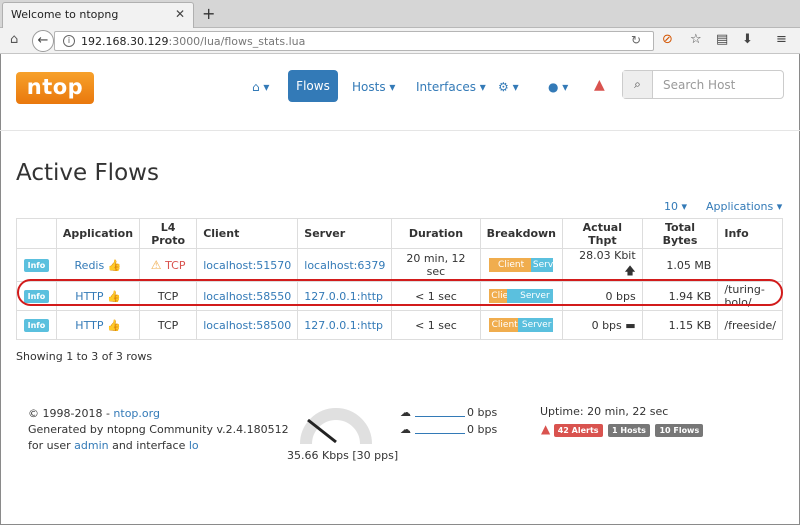 Image resolution: width=800 pixels, height=525 pixels. Describe the element at coordinates (156, 265) in the screenshot. I see `warning-icon: ⚠` at that location.